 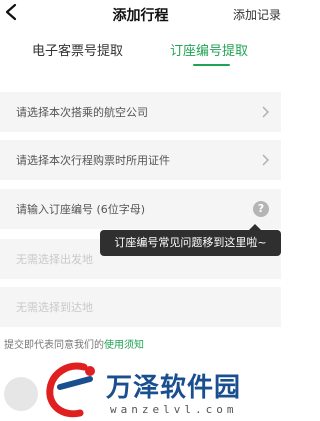 What do you see at coordinates (54, 345) in the screenshot?
I see `agreement-prefix: 提交即代表同意我们的` at bounding box center [54, 345].